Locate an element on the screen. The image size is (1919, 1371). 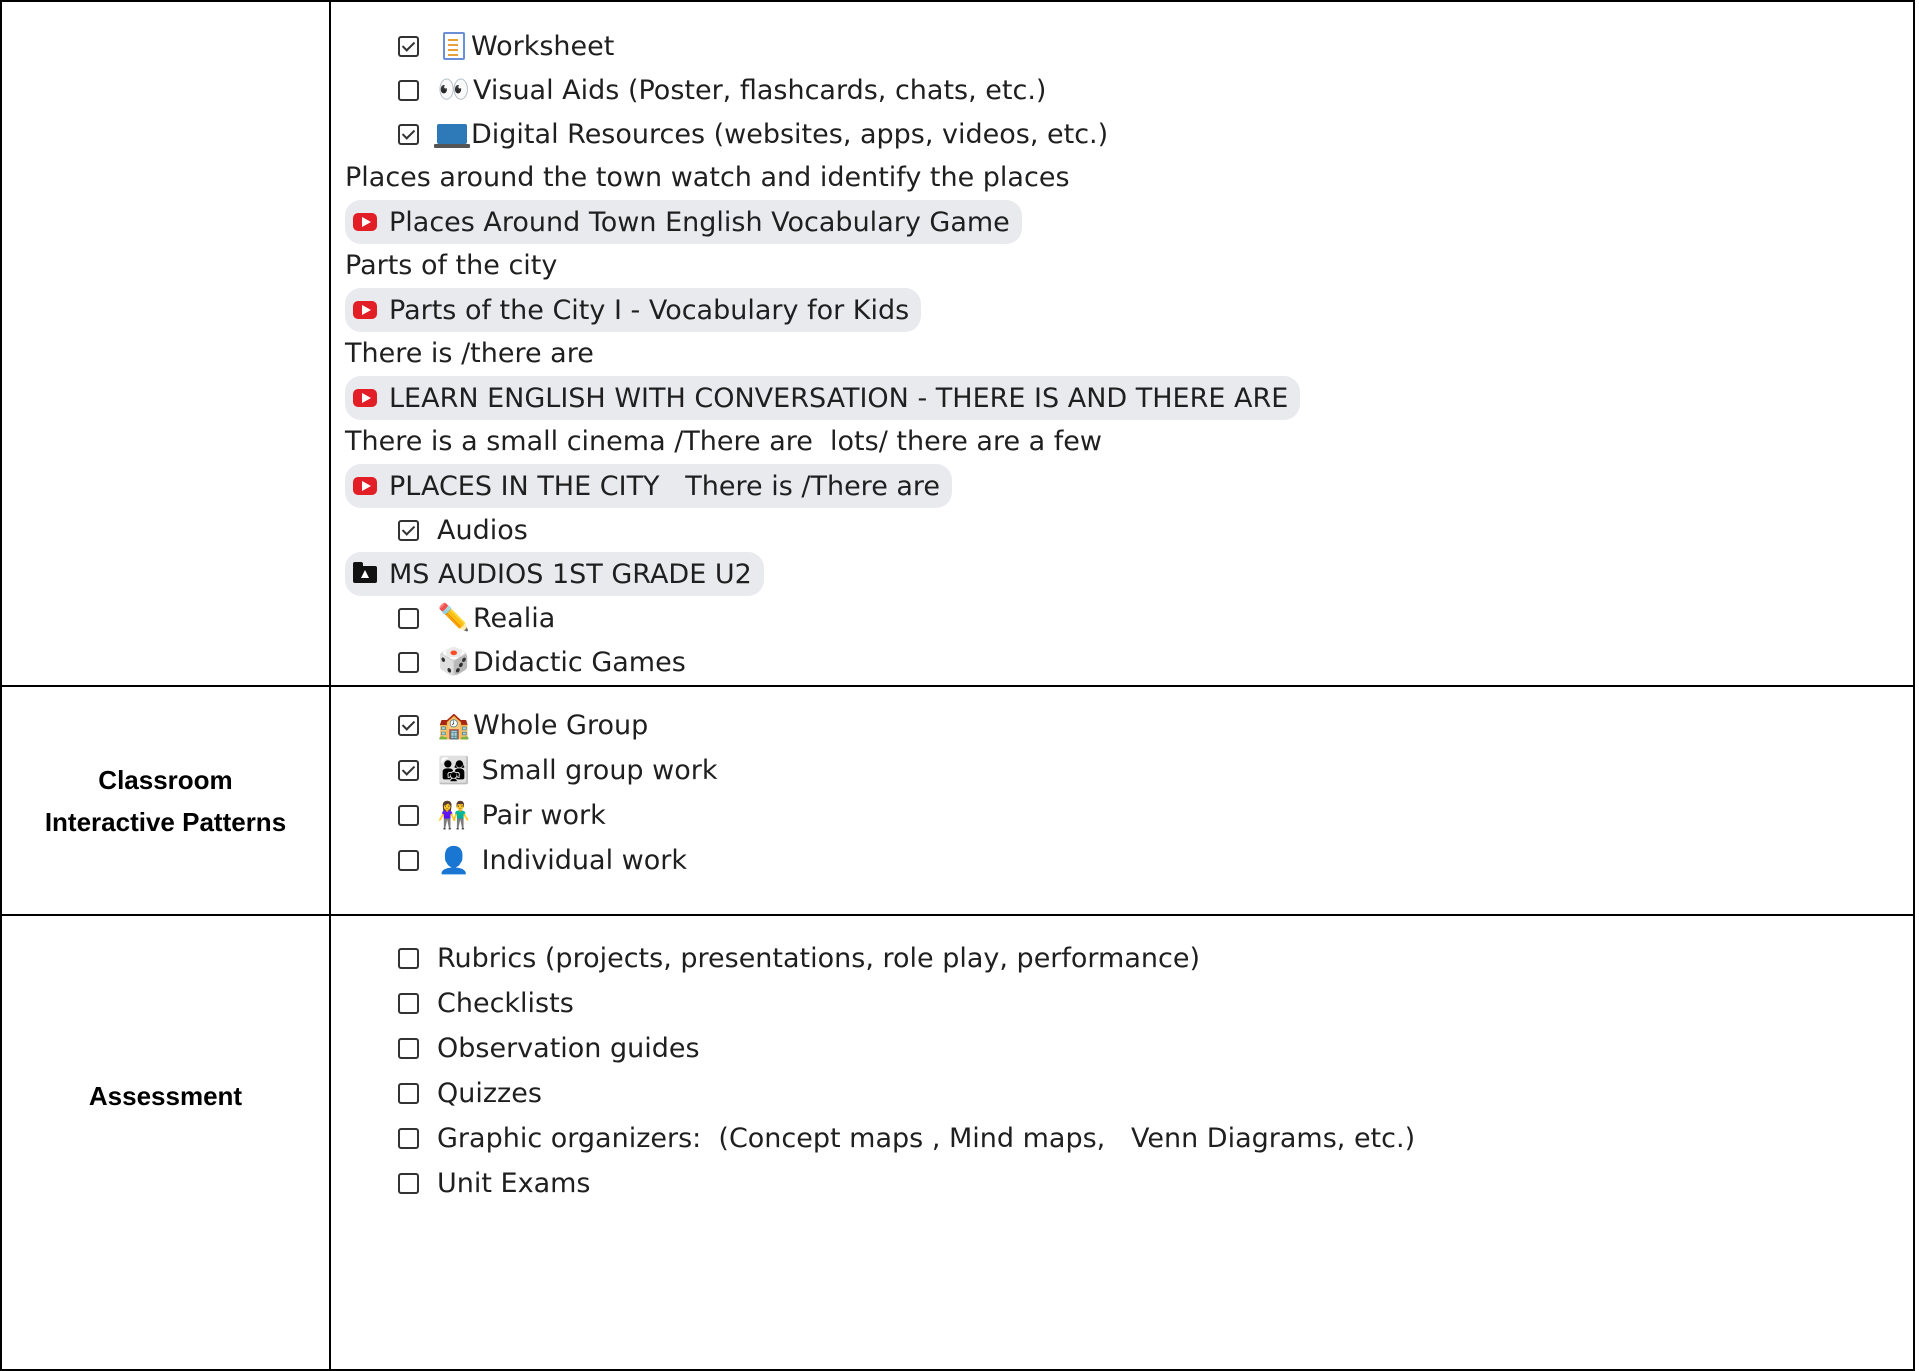
school-icon: 🏫 is located at coordinates (454, 725).